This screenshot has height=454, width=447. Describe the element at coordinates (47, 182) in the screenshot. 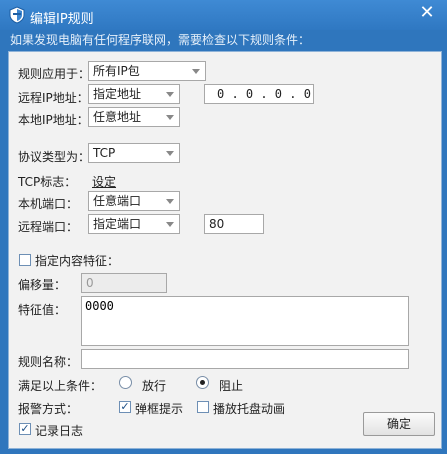

I see `tcp-flags-label: TCP标志：` at that location.